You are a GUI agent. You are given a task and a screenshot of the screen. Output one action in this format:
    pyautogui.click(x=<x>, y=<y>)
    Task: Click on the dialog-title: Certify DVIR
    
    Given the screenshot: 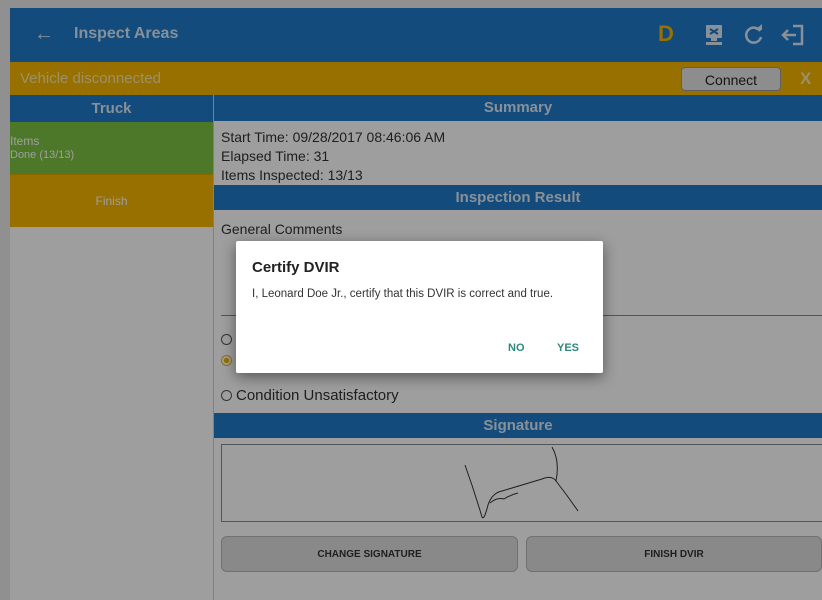 What is the action you would take?
    pyautogui.click(x=296, y=267)
    